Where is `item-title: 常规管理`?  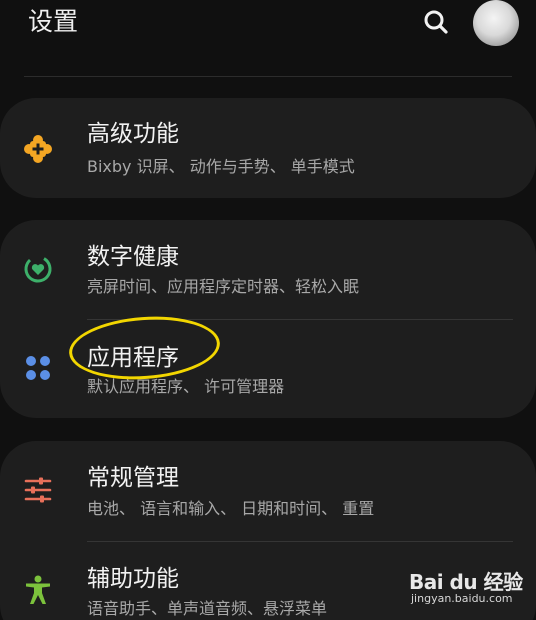
item-title: 常规管理 is located at coordinates (133, 478).